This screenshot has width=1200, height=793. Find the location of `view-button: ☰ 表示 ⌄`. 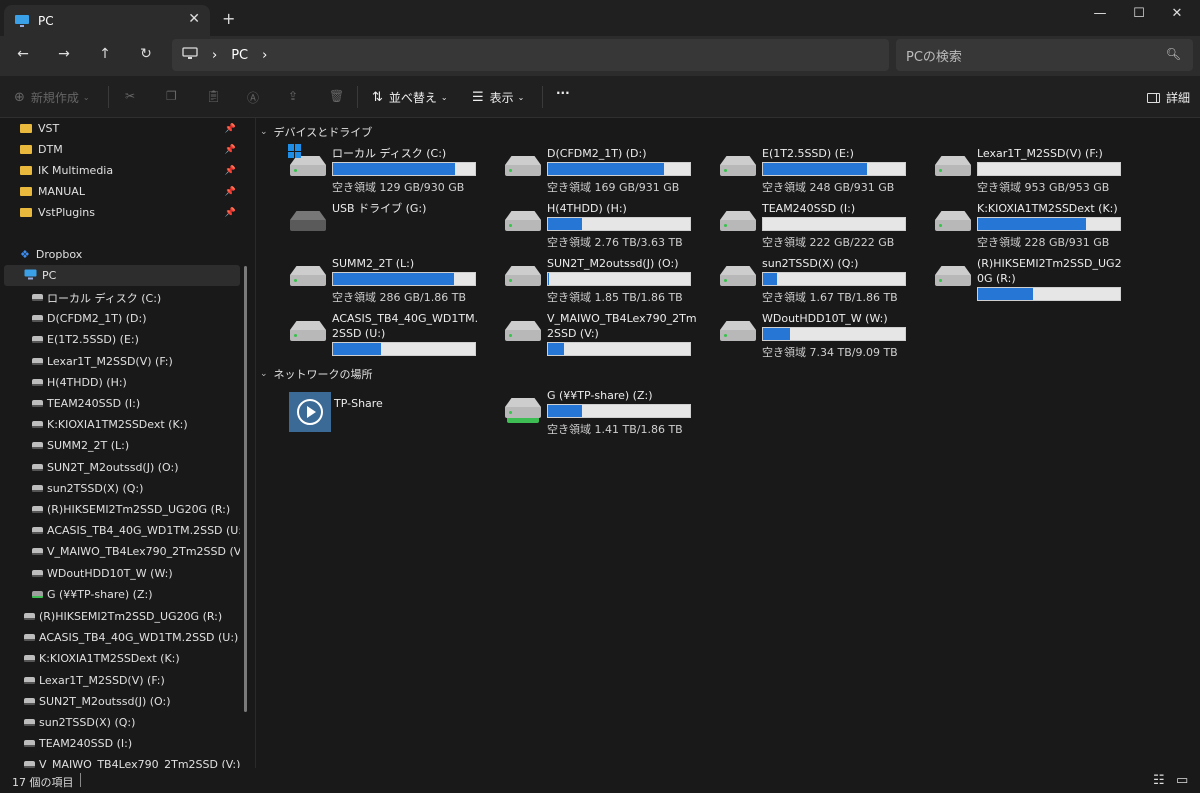

view-button: ☰ 表示 ⌄ is located at coordinates (498, 97).